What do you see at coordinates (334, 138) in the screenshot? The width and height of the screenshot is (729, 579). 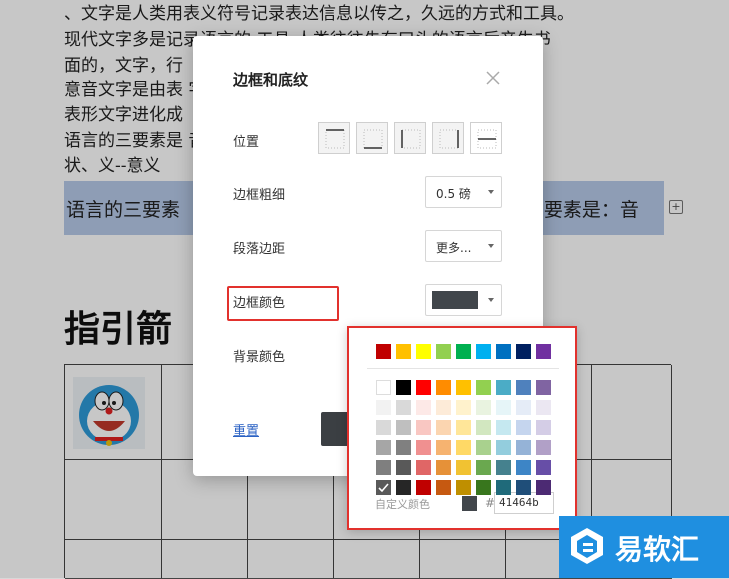 I see `border-top-button` at bounding box center [334, 138].